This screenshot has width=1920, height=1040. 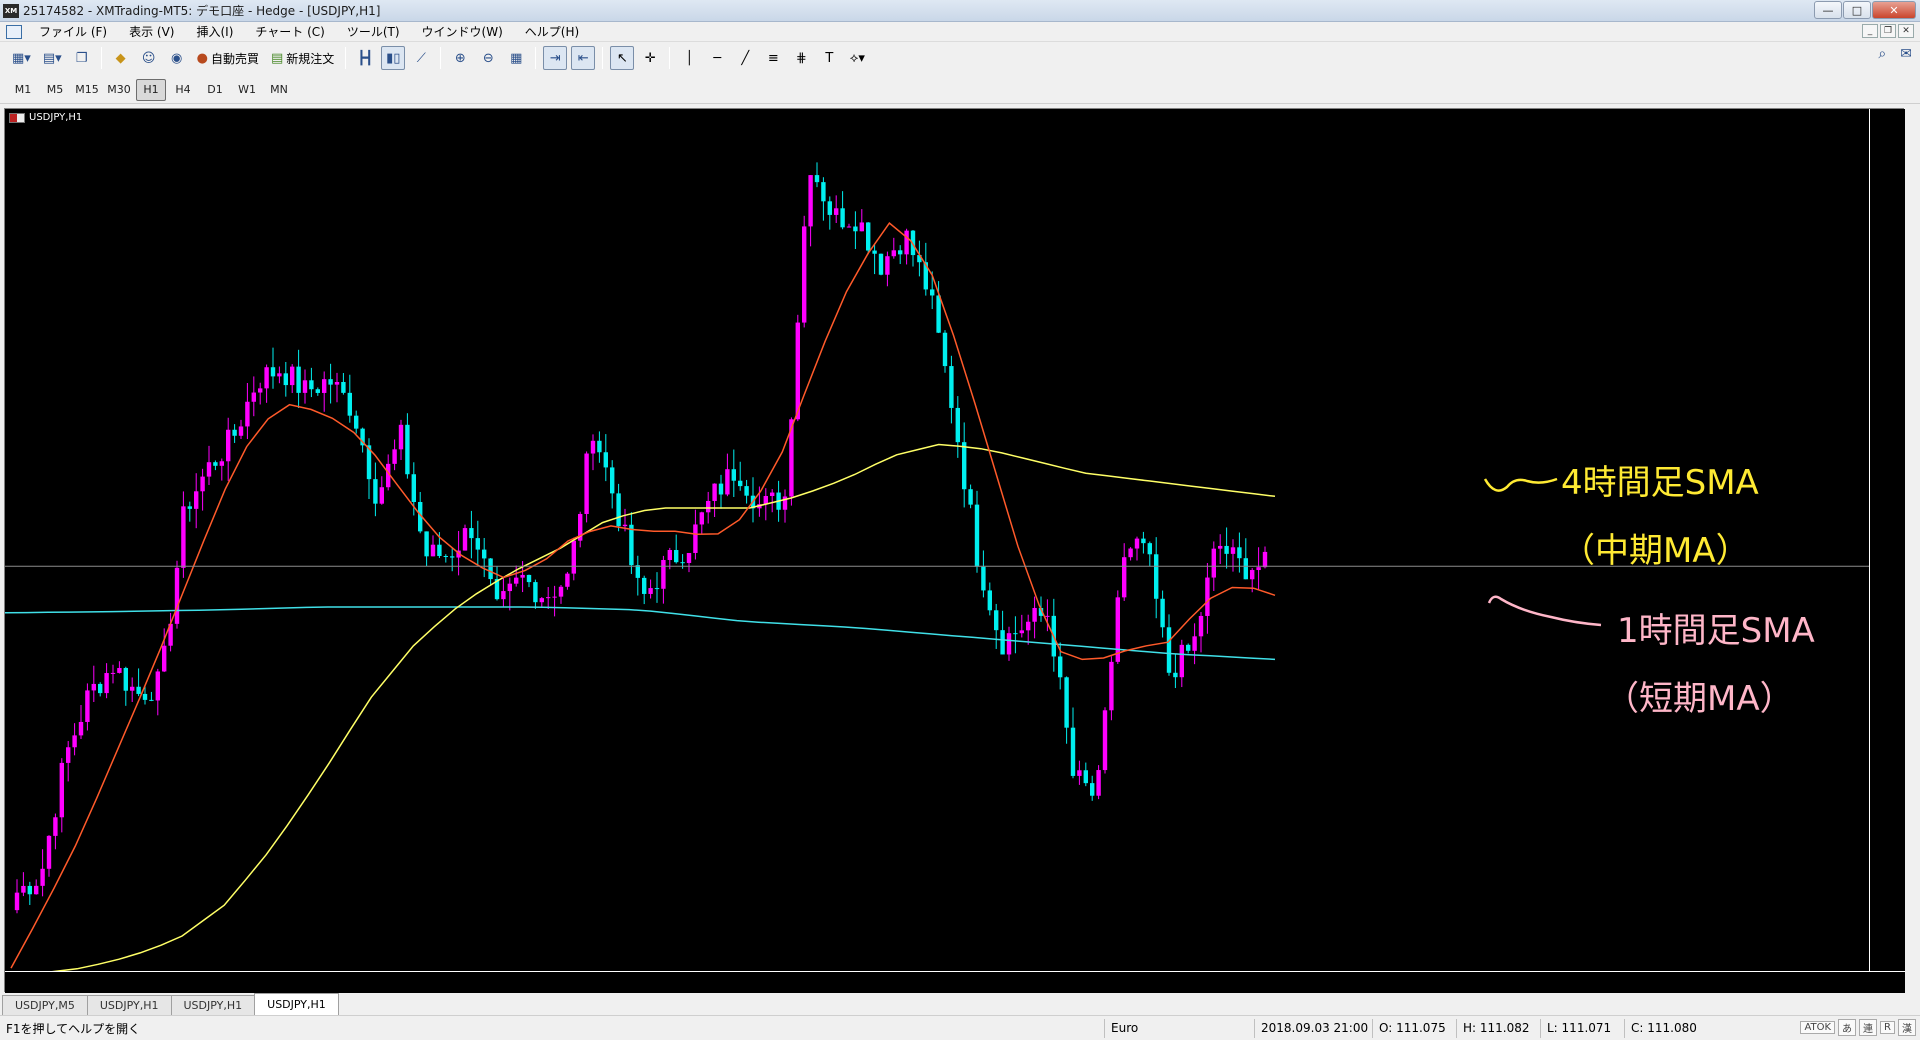 I want to click on timeframe-m5: M5, so click(x=55, y=90).